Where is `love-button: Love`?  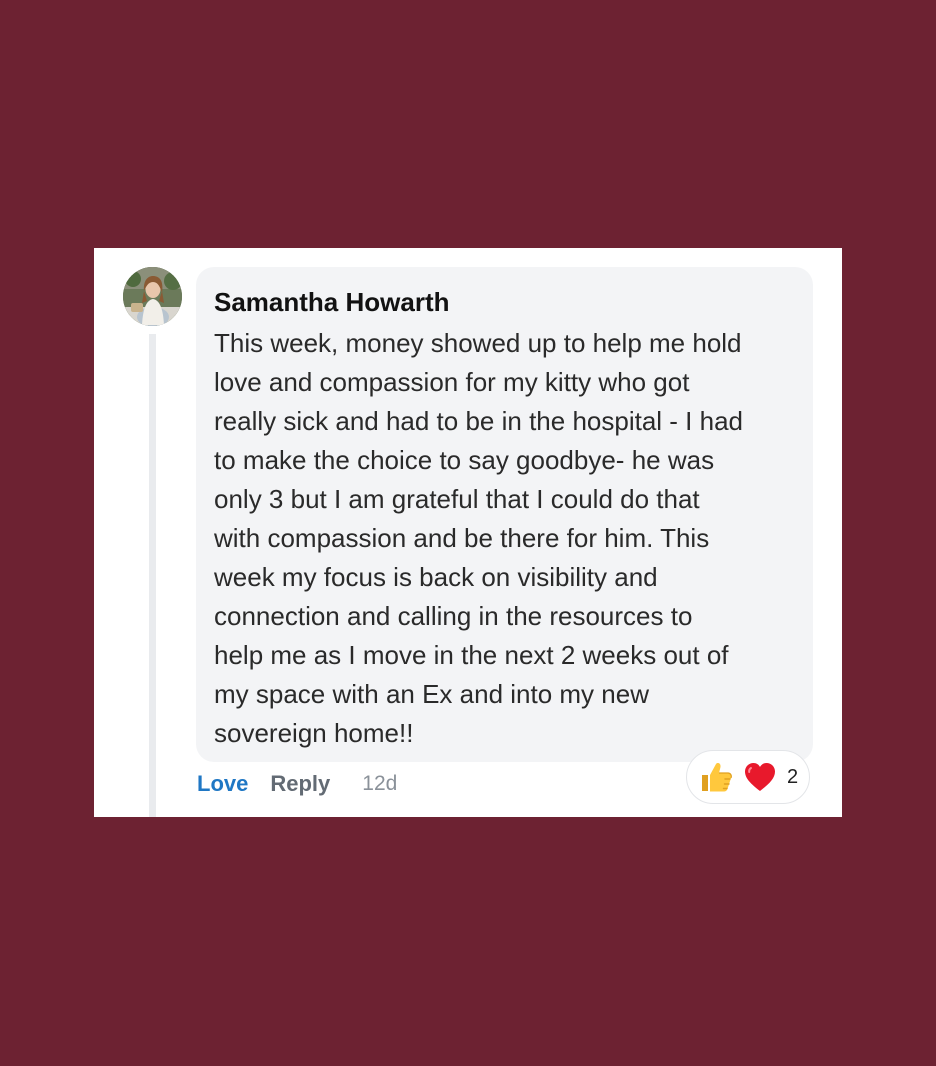 love-button: Love is located at coordinates (222, 784).